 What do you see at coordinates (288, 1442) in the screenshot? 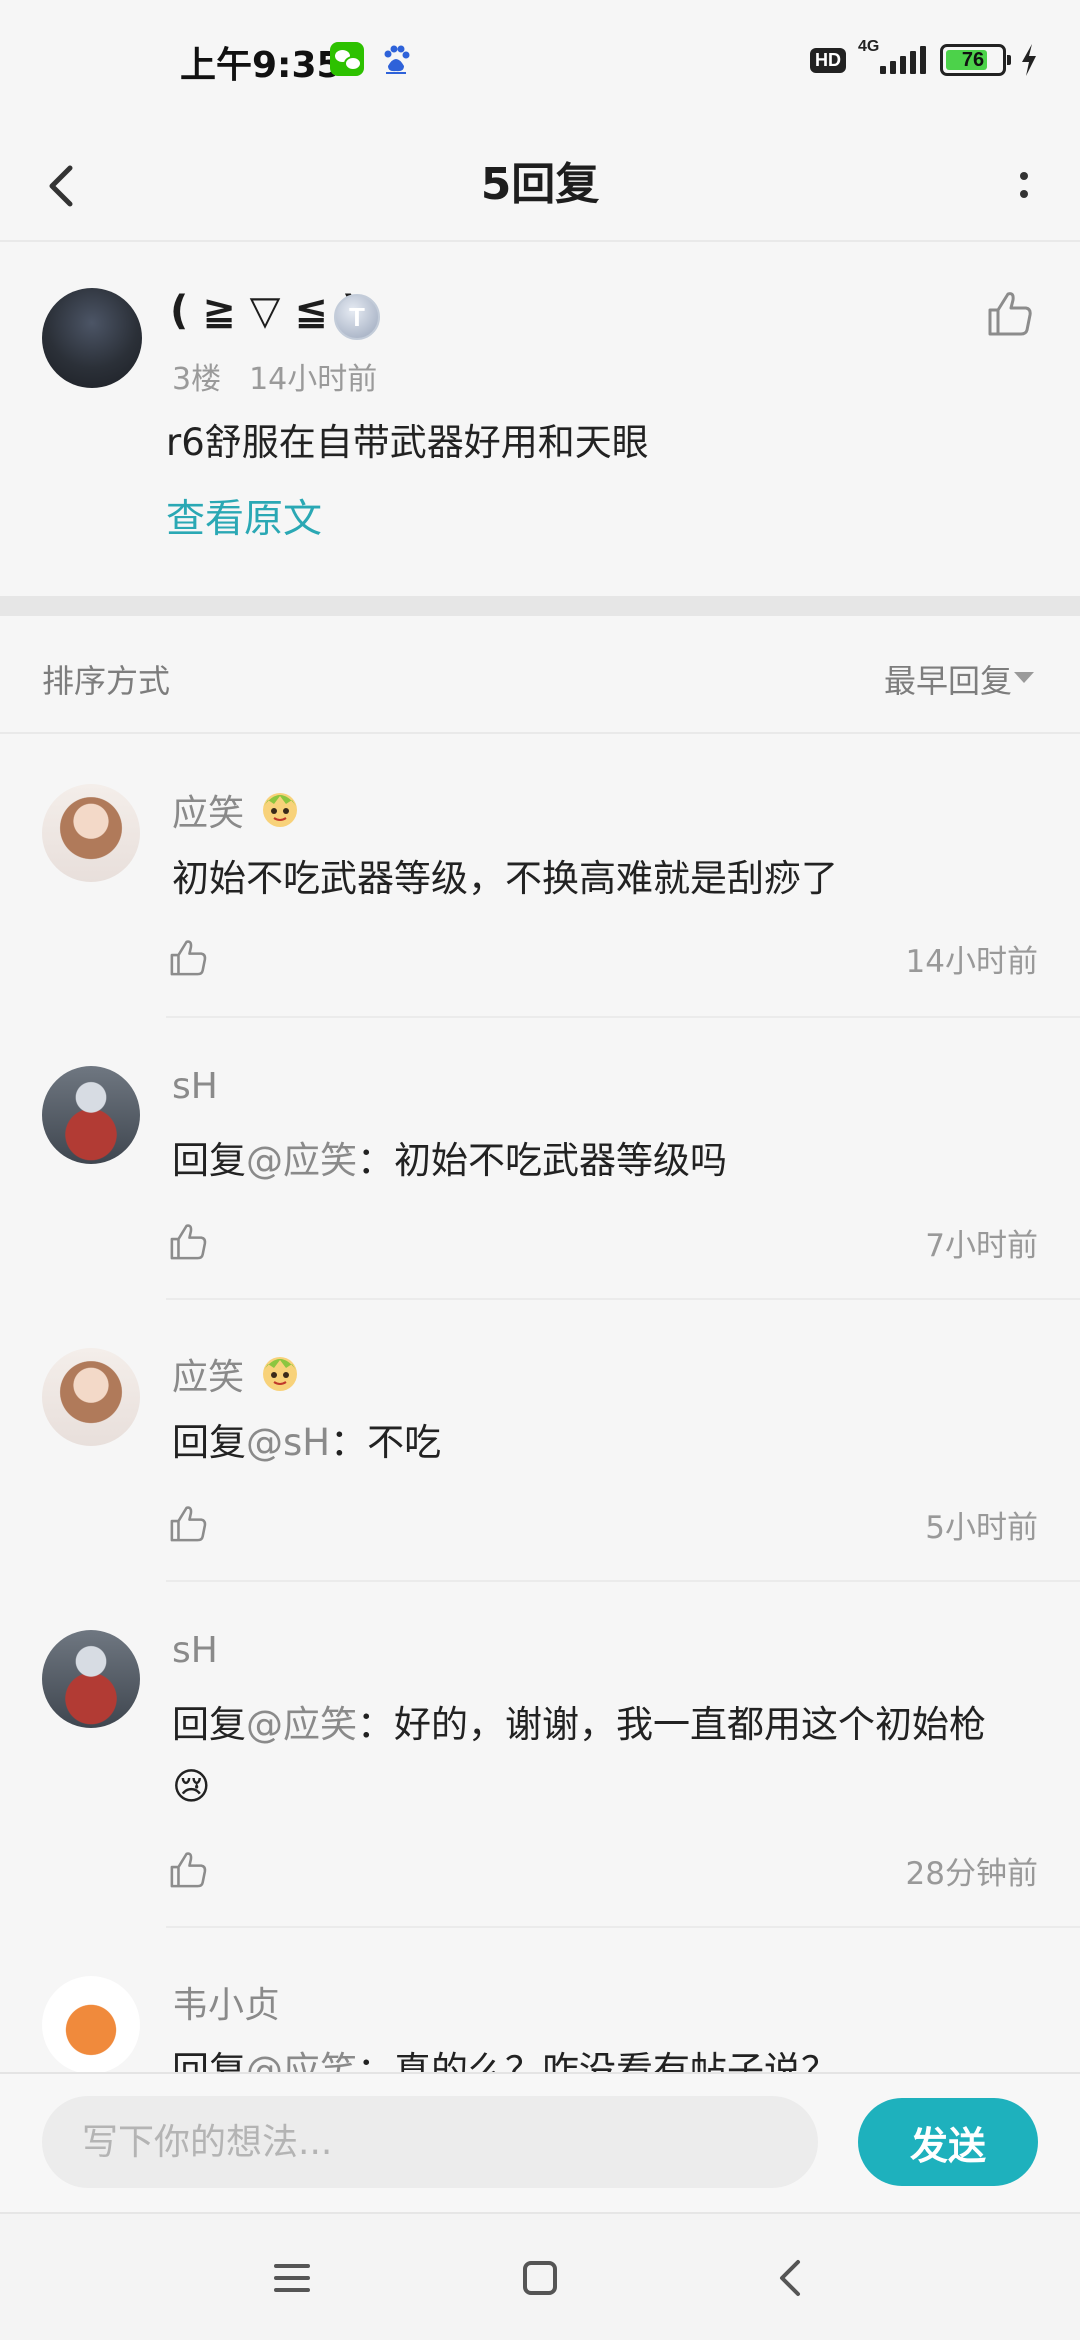
I see `reply-mention: @sH` at bounding box center [288, 1442].